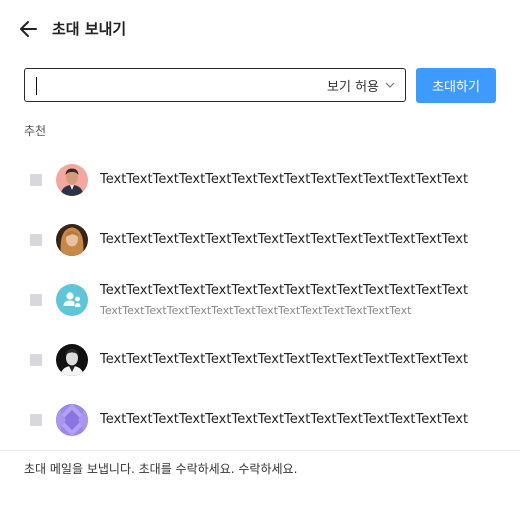 This screenshot has width=520, height=514. What do you see at coordinates (353, 87) in the screenshot?
I see `permission-label: 보기 허용` at bounding box center [353, 87].